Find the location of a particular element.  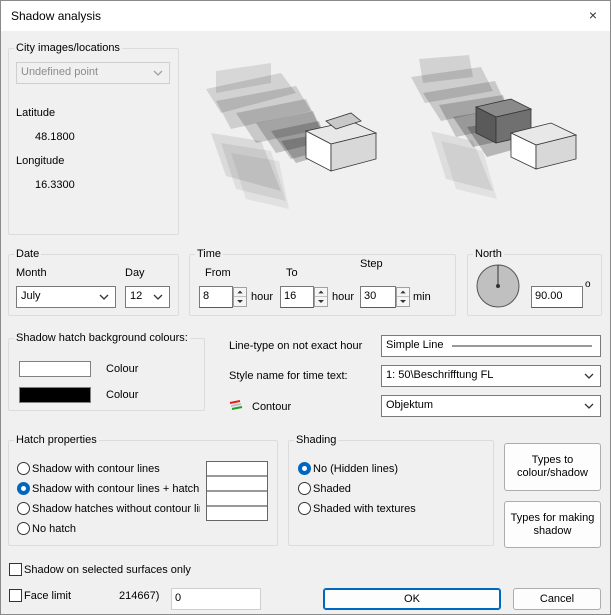

north-group-label: North is located at coordinates (488, 254).